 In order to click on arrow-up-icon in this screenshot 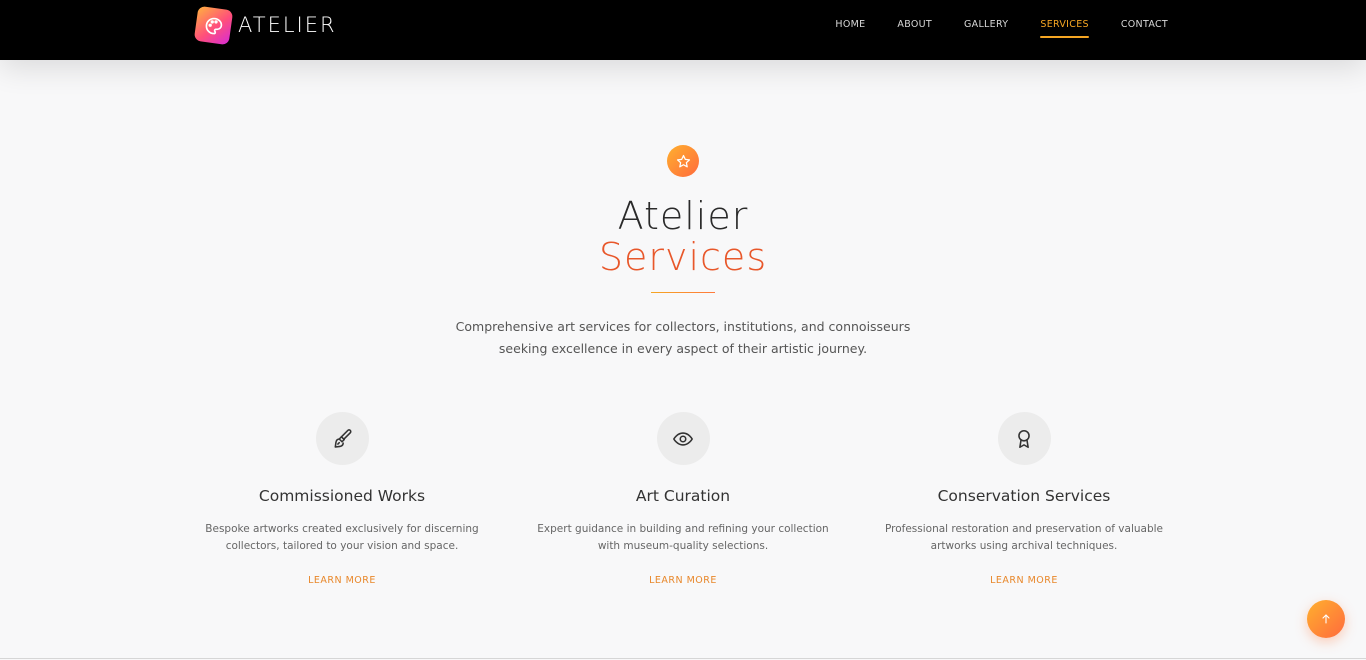, I will do `click(1326, 619)`.